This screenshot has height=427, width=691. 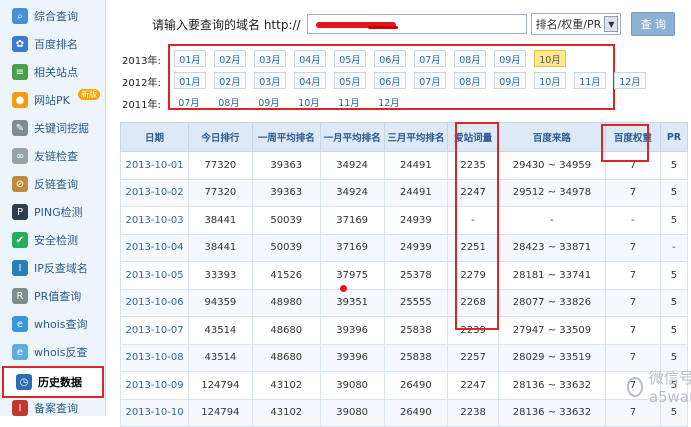 I want to click on table-cell: 26490, so click(x=416, y=412).